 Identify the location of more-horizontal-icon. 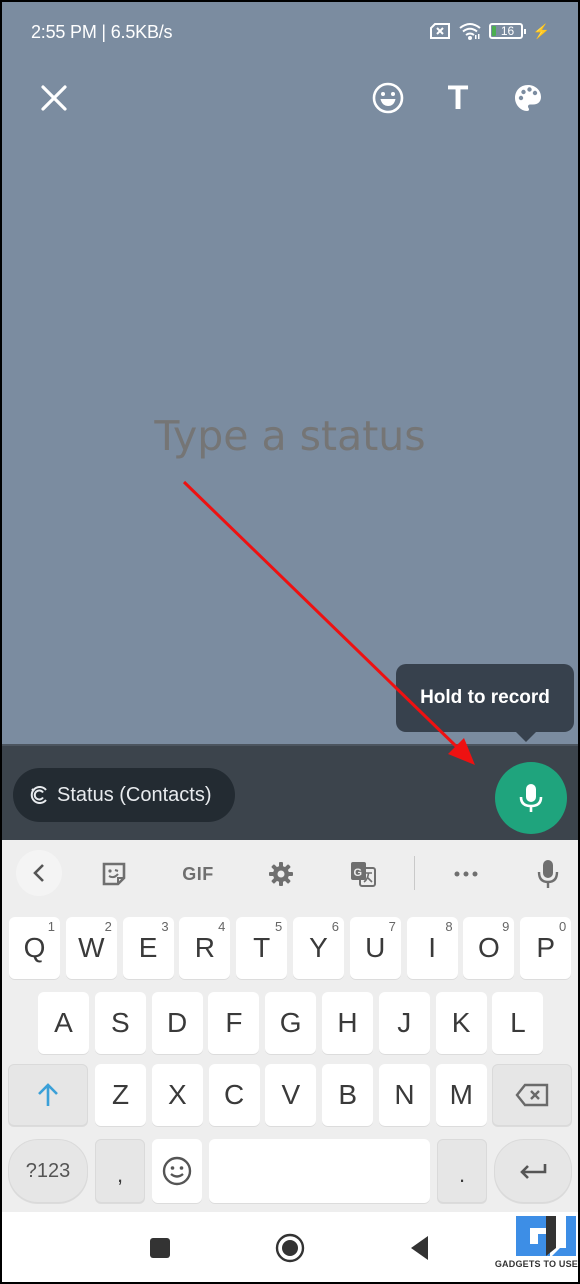
(466, 874).